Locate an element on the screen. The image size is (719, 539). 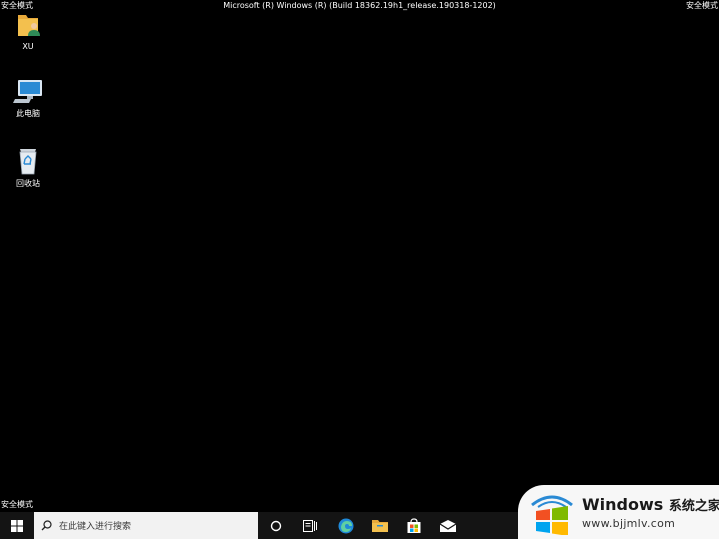
search-icon is located at coordinates (46, 525).